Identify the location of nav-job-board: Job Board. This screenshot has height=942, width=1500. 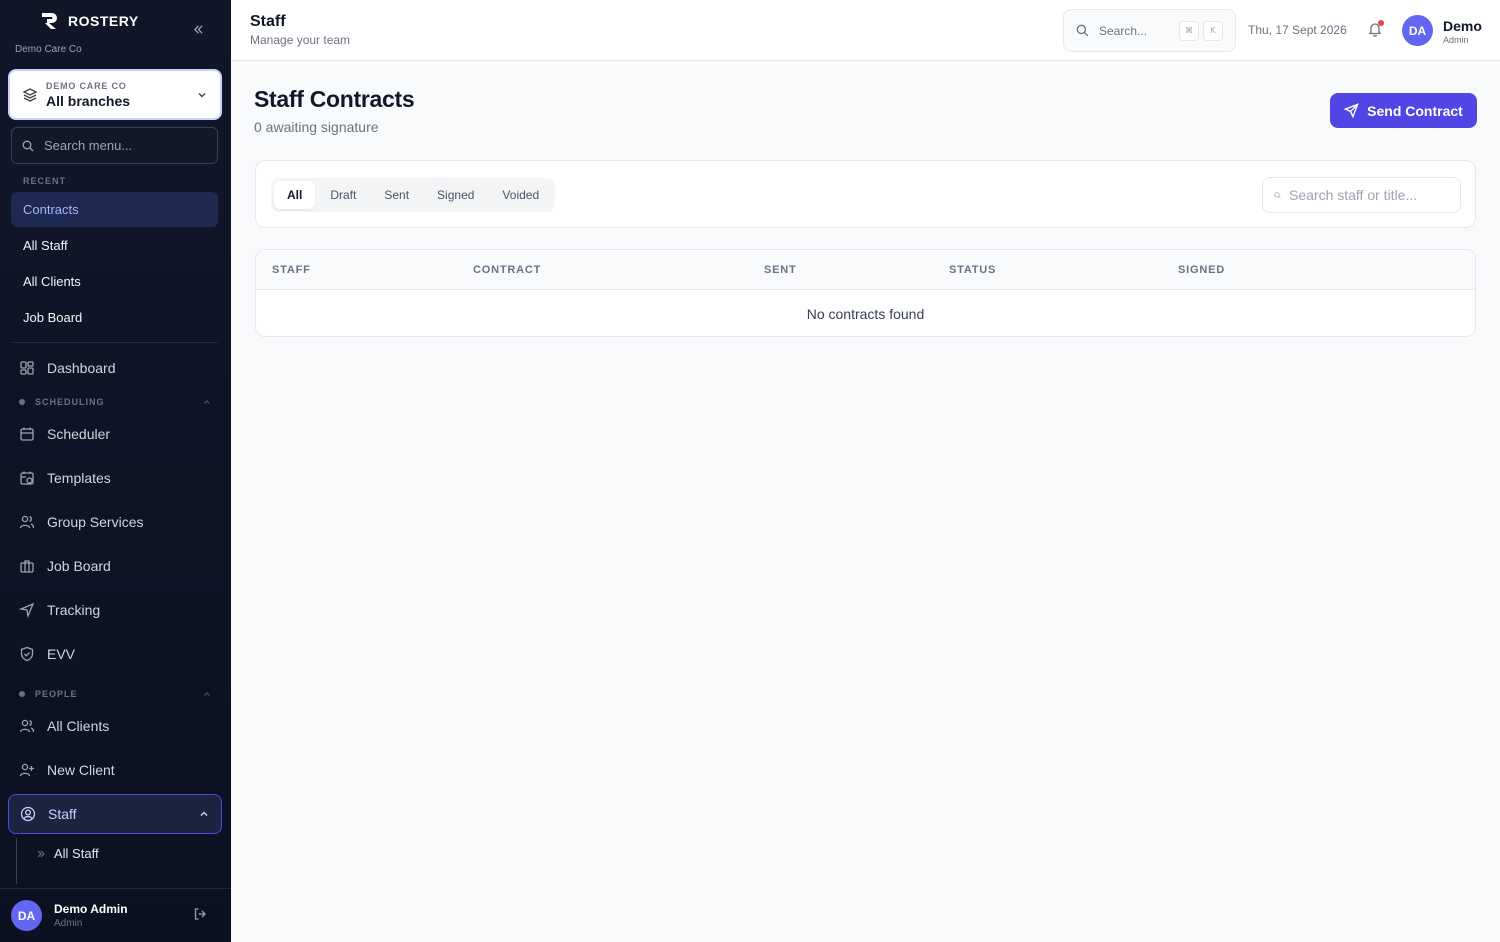
(115, 566).